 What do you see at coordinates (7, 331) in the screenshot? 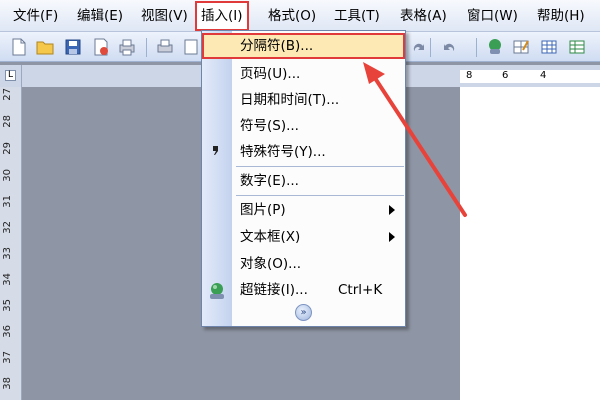
I see `ruler-number: 36` at bounding box center [7, 331].